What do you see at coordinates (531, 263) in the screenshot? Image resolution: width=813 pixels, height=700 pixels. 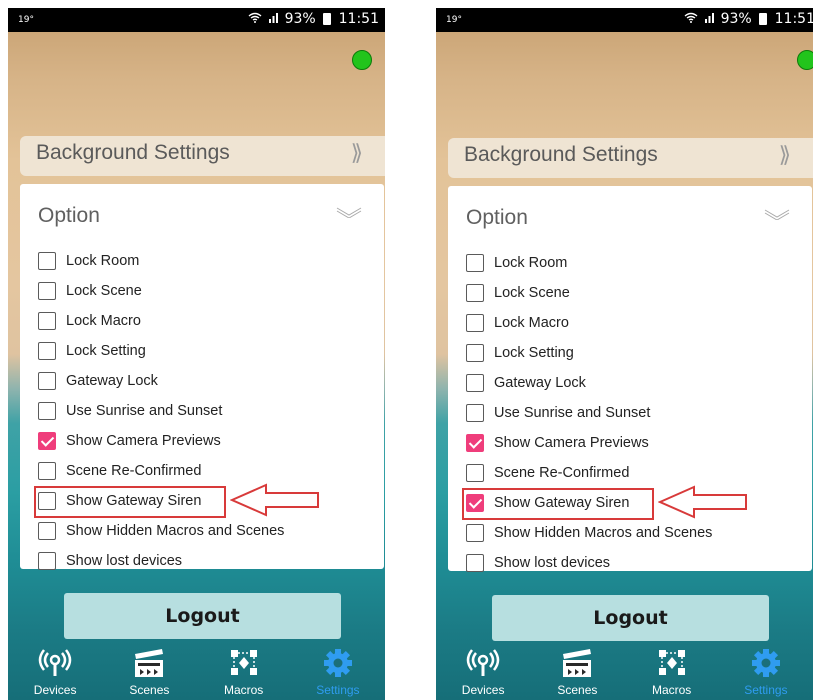 I see `option-label: Lock Room` at bounding box center [531, 263].